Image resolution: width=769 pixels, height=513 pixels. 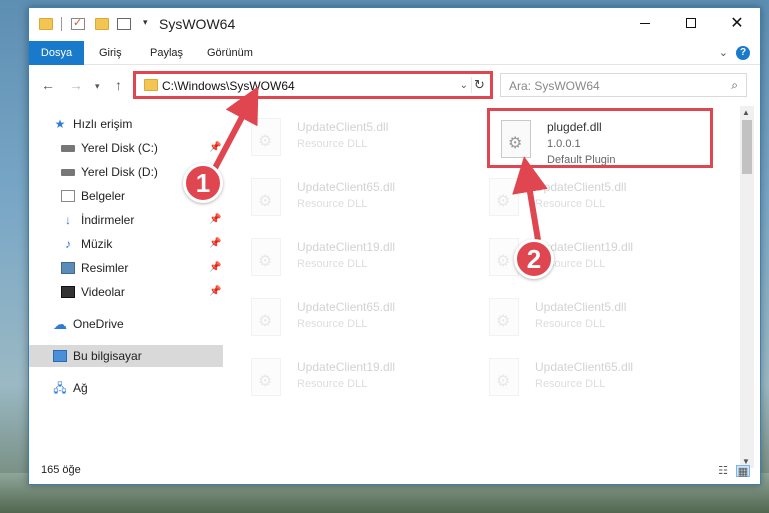 What do you see at coordinates (235, 129) in the screenshot?
I see `arrow-step1` at bounding box center [235, 129].